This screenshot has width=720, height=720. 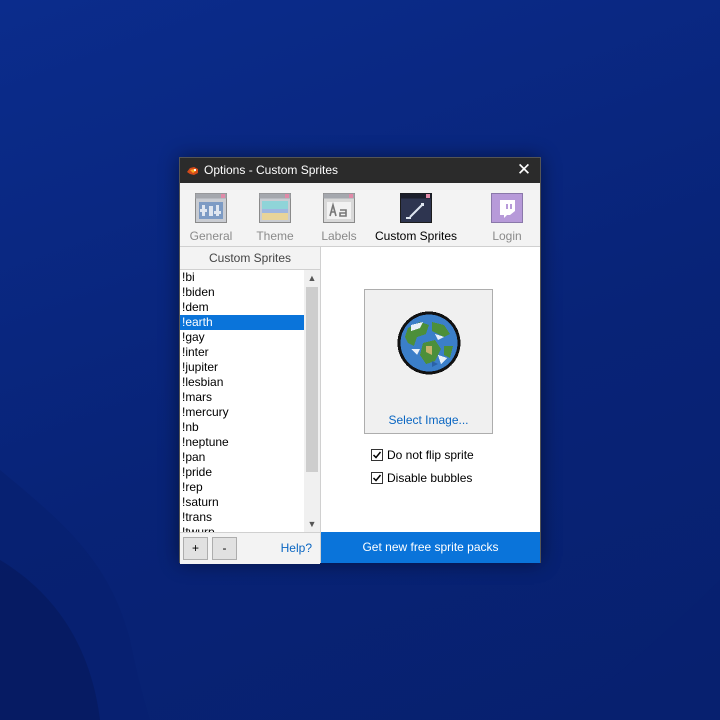 What do you see at coordinates (416, 236) in the screenshot?
I see `tab-custom-sprites-label: Custom Sprites` at bounding box center [416, 236].